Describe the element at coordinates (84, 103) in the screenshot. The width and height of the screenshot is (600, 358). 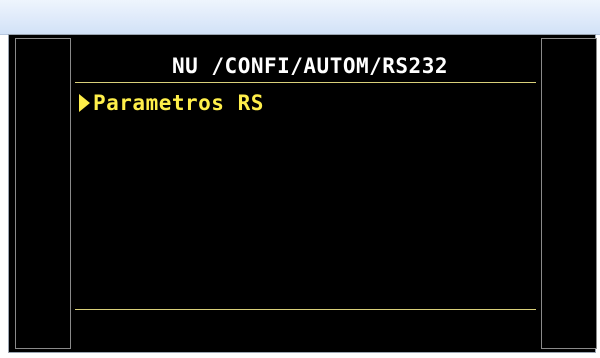
I see `selection-cursor-icon` at that location.